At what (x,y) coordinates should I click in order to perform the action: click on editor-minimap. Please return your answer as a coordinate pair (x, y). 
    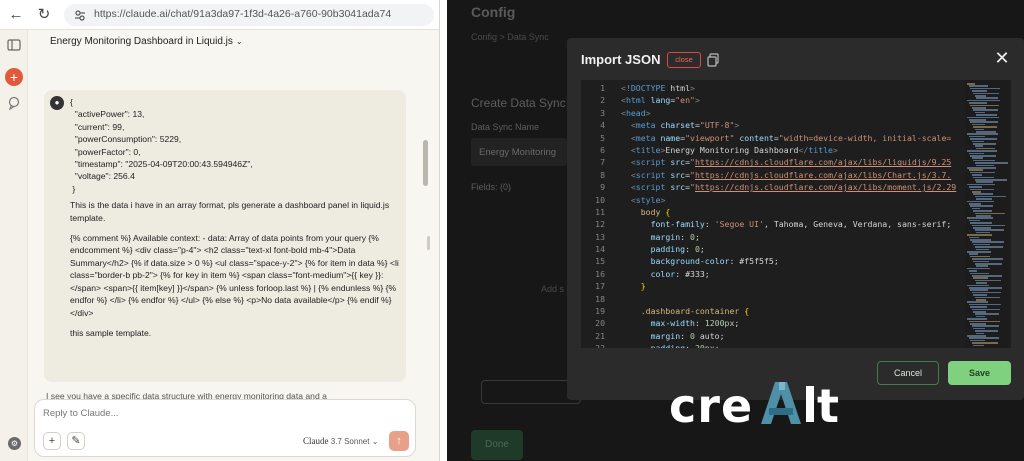
    Looking at the image, I should click on (987, 214).